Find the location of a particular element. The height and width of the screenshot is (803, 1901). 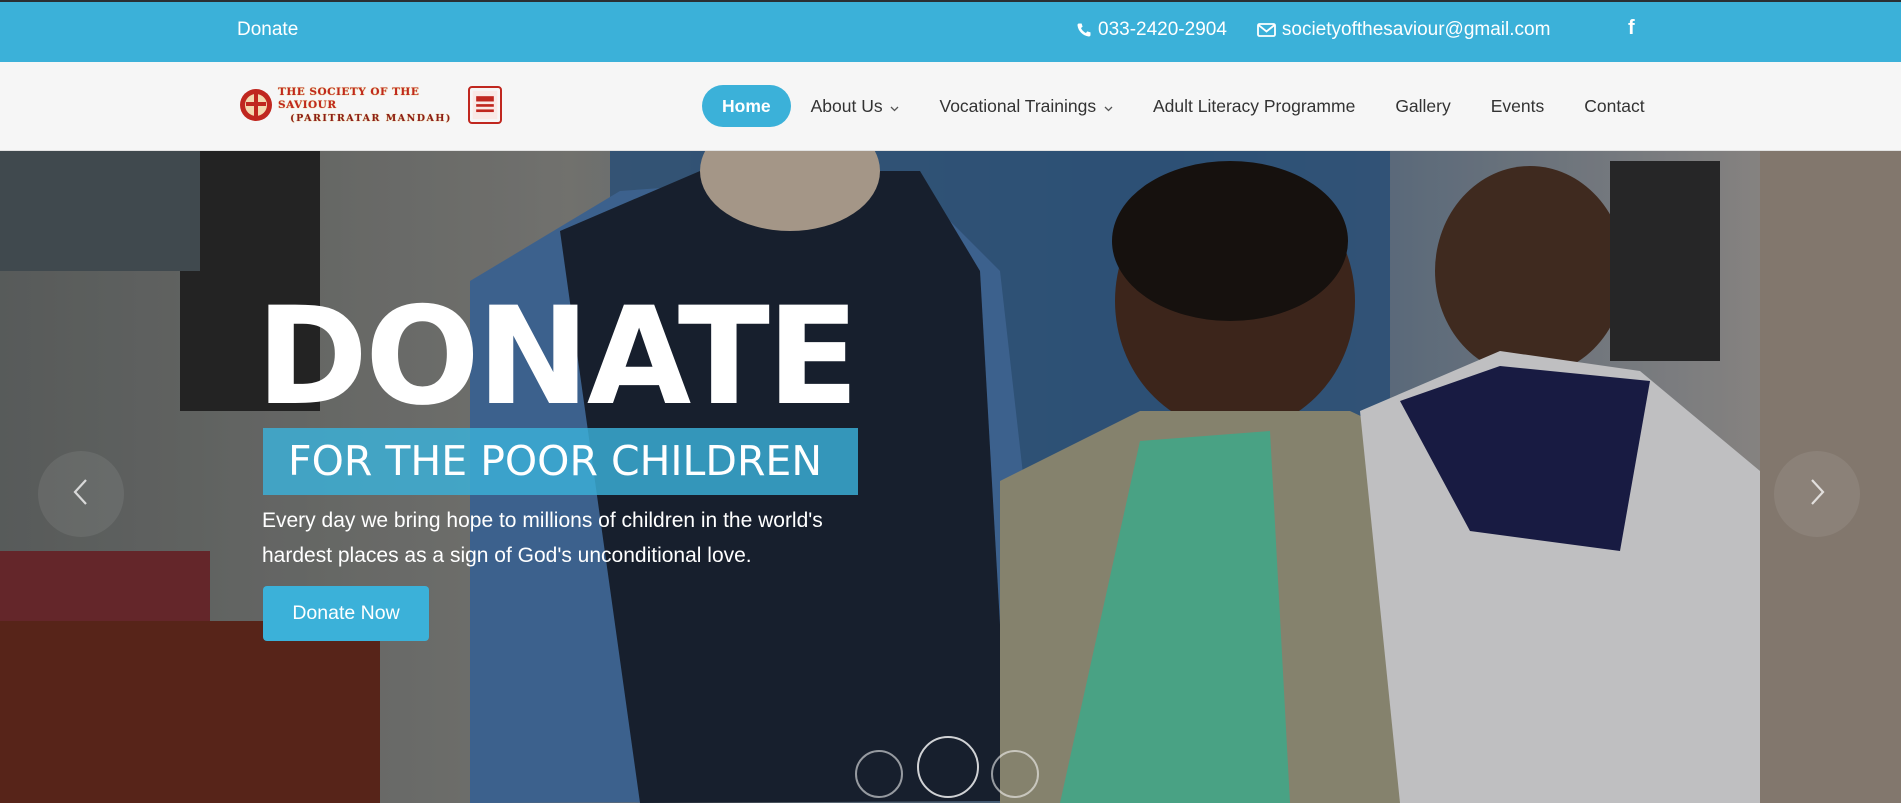

phone-contact: 033-2420-2904 is located at coordinates (1151, 30).